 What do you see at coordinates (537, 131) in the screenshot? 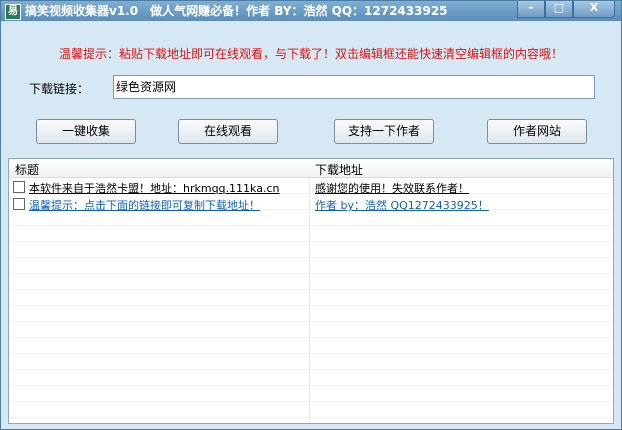
I see `author-site-button: 作者网站` at bounding box center [537, 131].